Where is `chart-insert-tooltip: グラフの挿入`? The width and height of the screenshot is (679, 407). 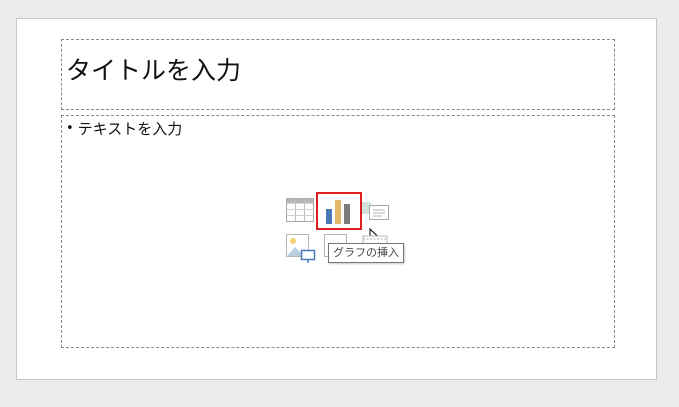
chart-insert-tooltip: グラフの挿入 is located at coordinates (366, 253).